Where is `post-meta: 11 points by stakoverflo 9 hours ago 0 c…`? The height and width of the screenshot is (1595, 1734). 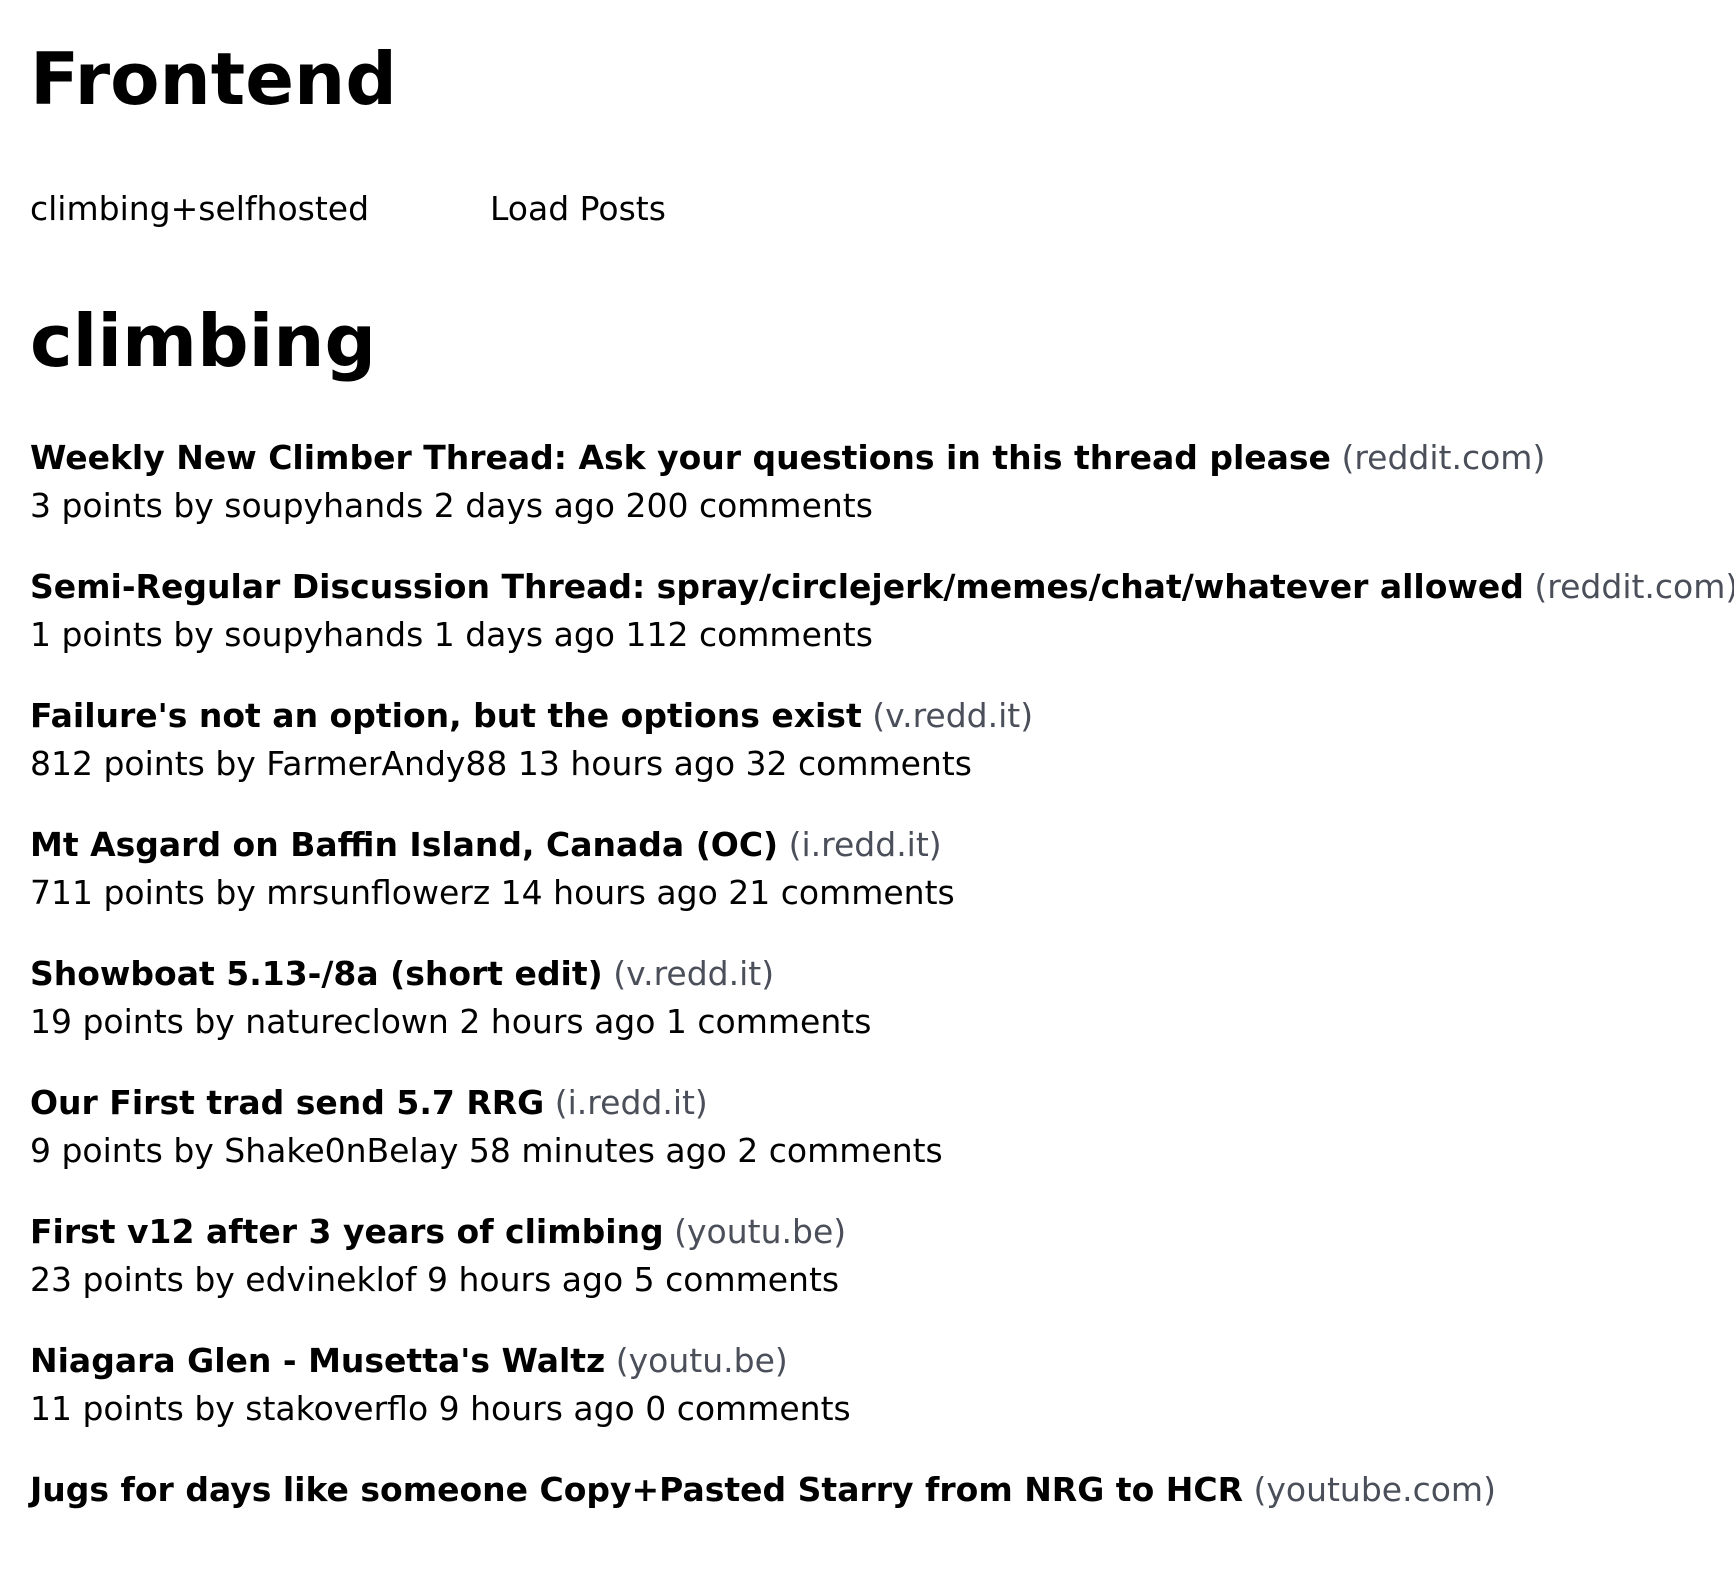 post-meta: 11 points by stakoverflo 9 hours ago 0 c… is located at coordinates (440, 1408).